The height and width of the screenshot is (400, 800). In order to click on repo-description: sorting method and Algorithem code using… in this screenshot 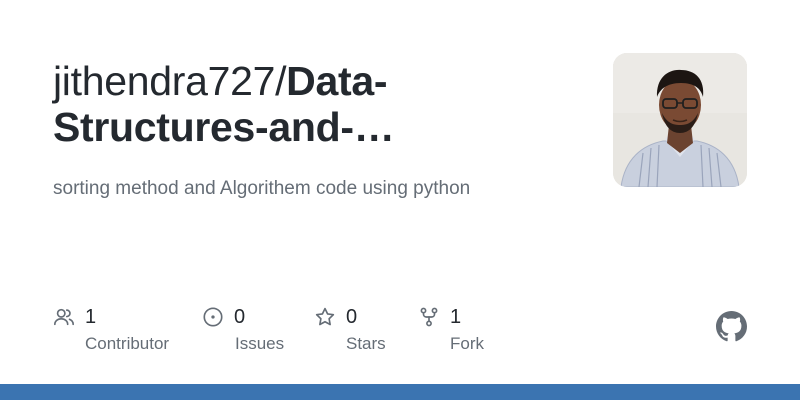, I will do `click(262, 188)`.